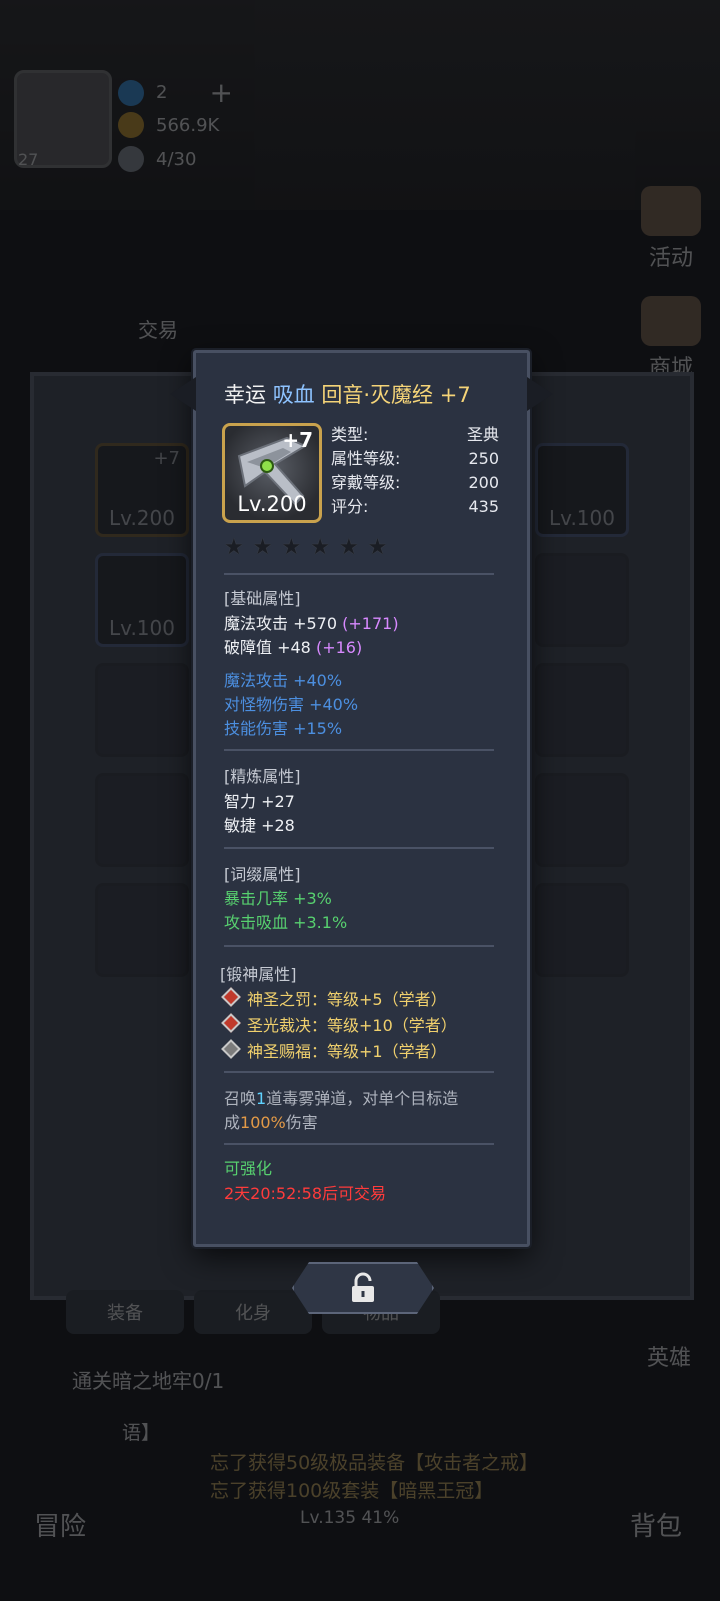  What do you see at coordinates (272, 504) in the screenshot?
I see `item-level: Lv.200` at bounding box center [272, 504].